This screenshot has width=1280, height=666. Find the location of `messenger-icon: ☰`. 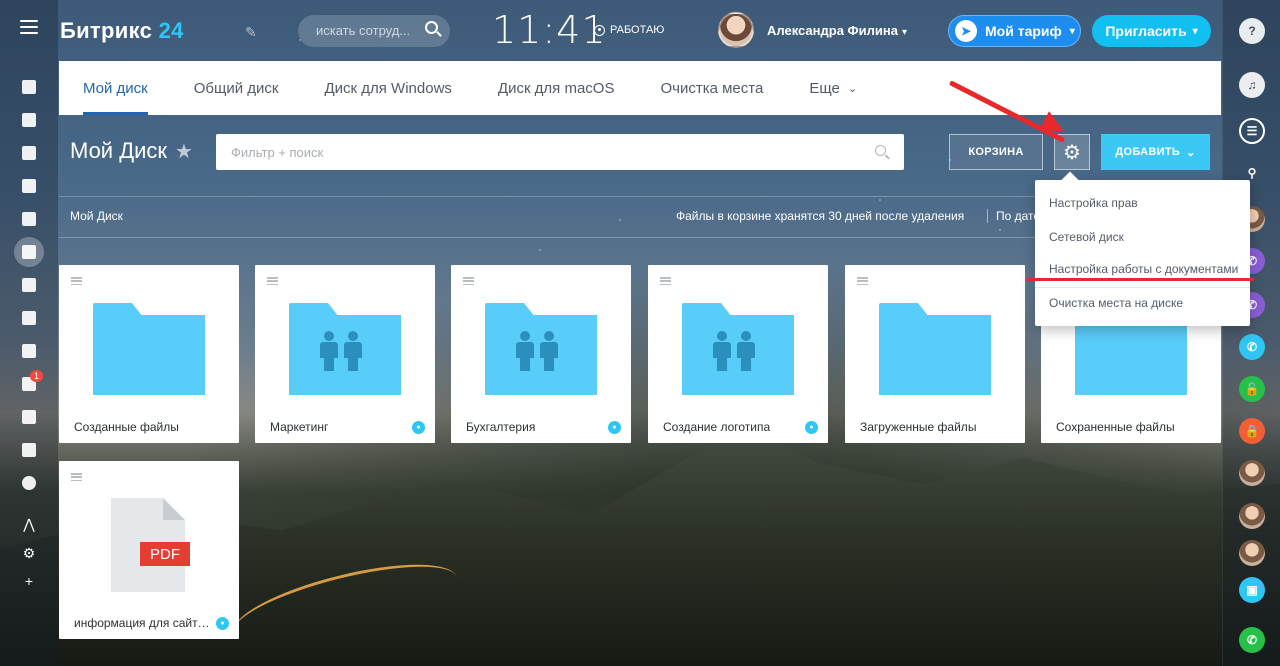

messenger-icon: ☰ is located at coordinates (1252, 131).